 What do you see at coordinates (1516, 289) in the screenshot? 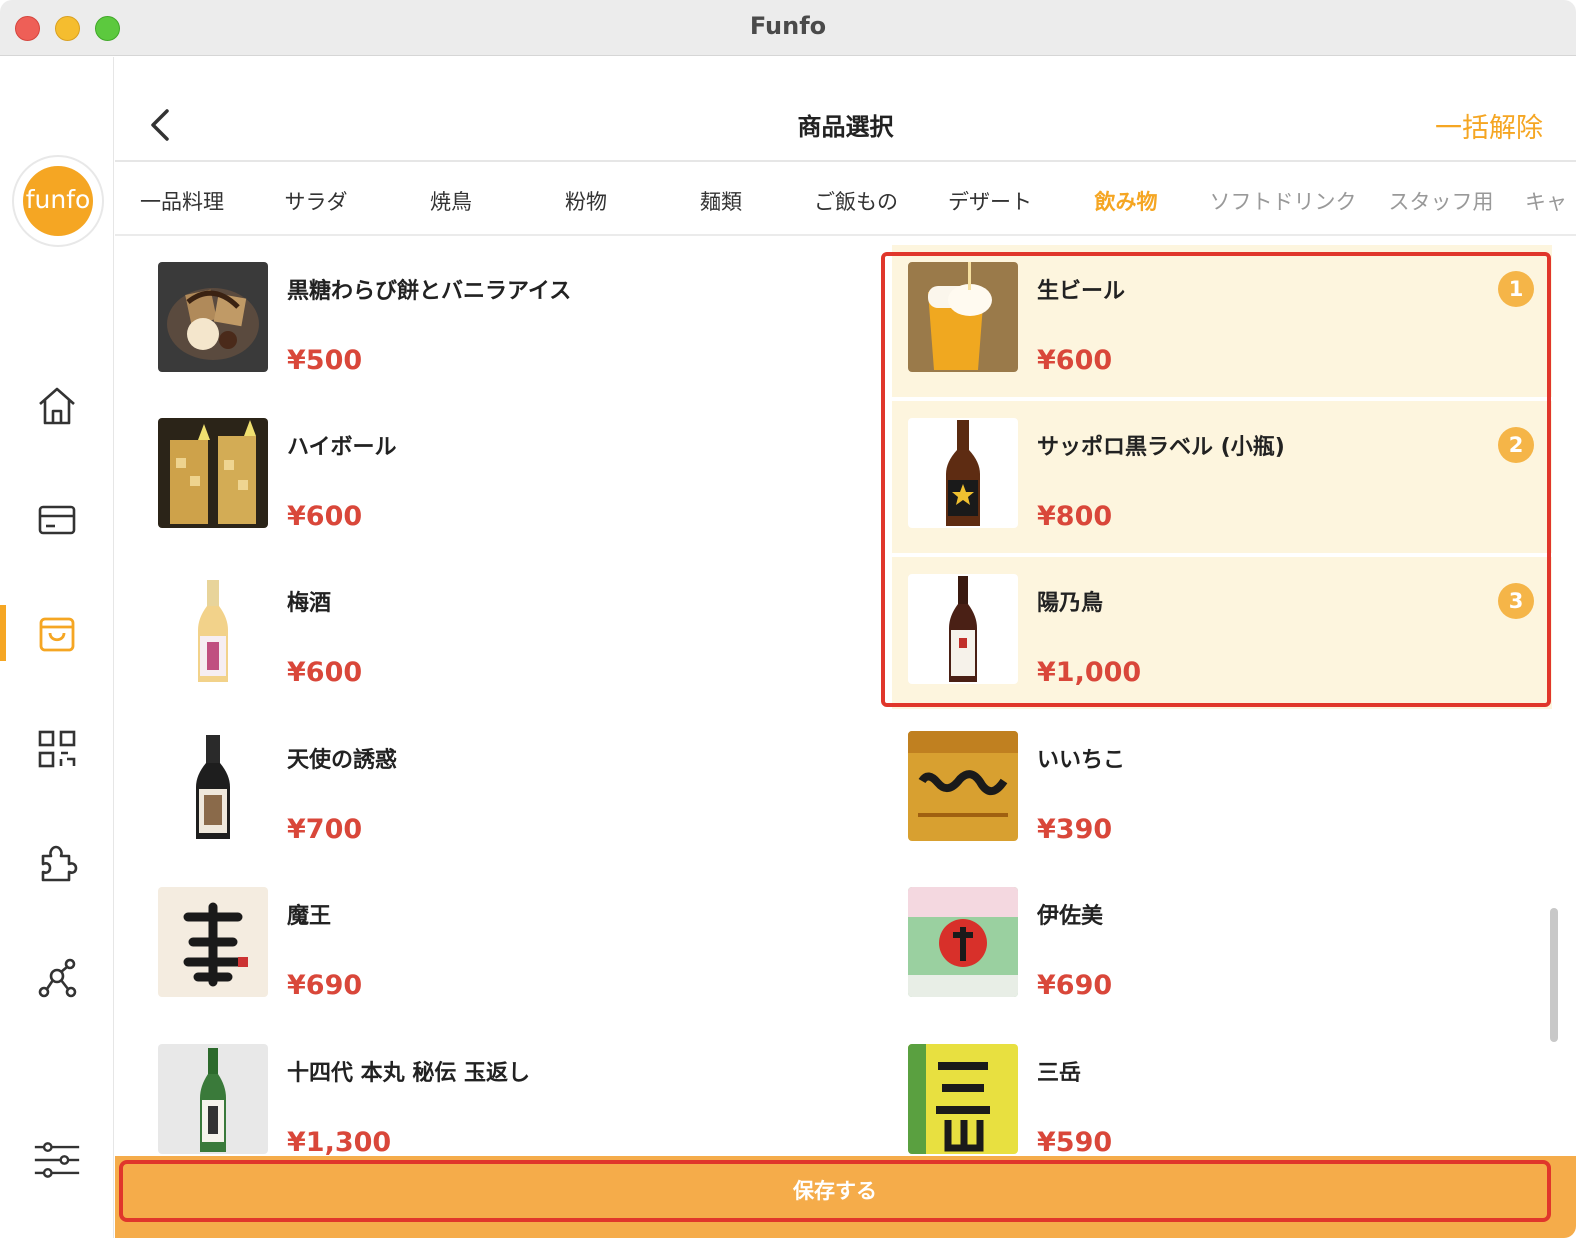
I see `selection-order-badge: 1` at bounding box center [1516, 289].